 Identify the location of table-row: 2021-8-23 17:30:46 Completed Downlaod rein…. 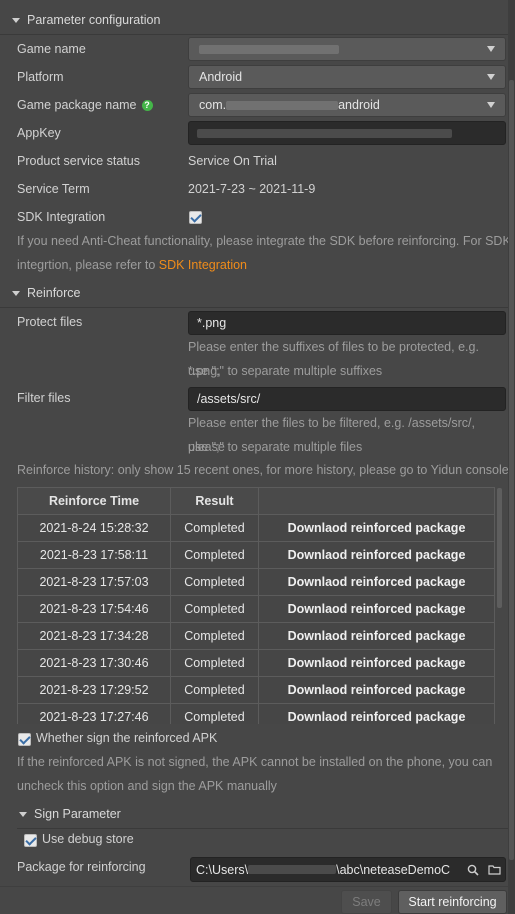
(256, 663).